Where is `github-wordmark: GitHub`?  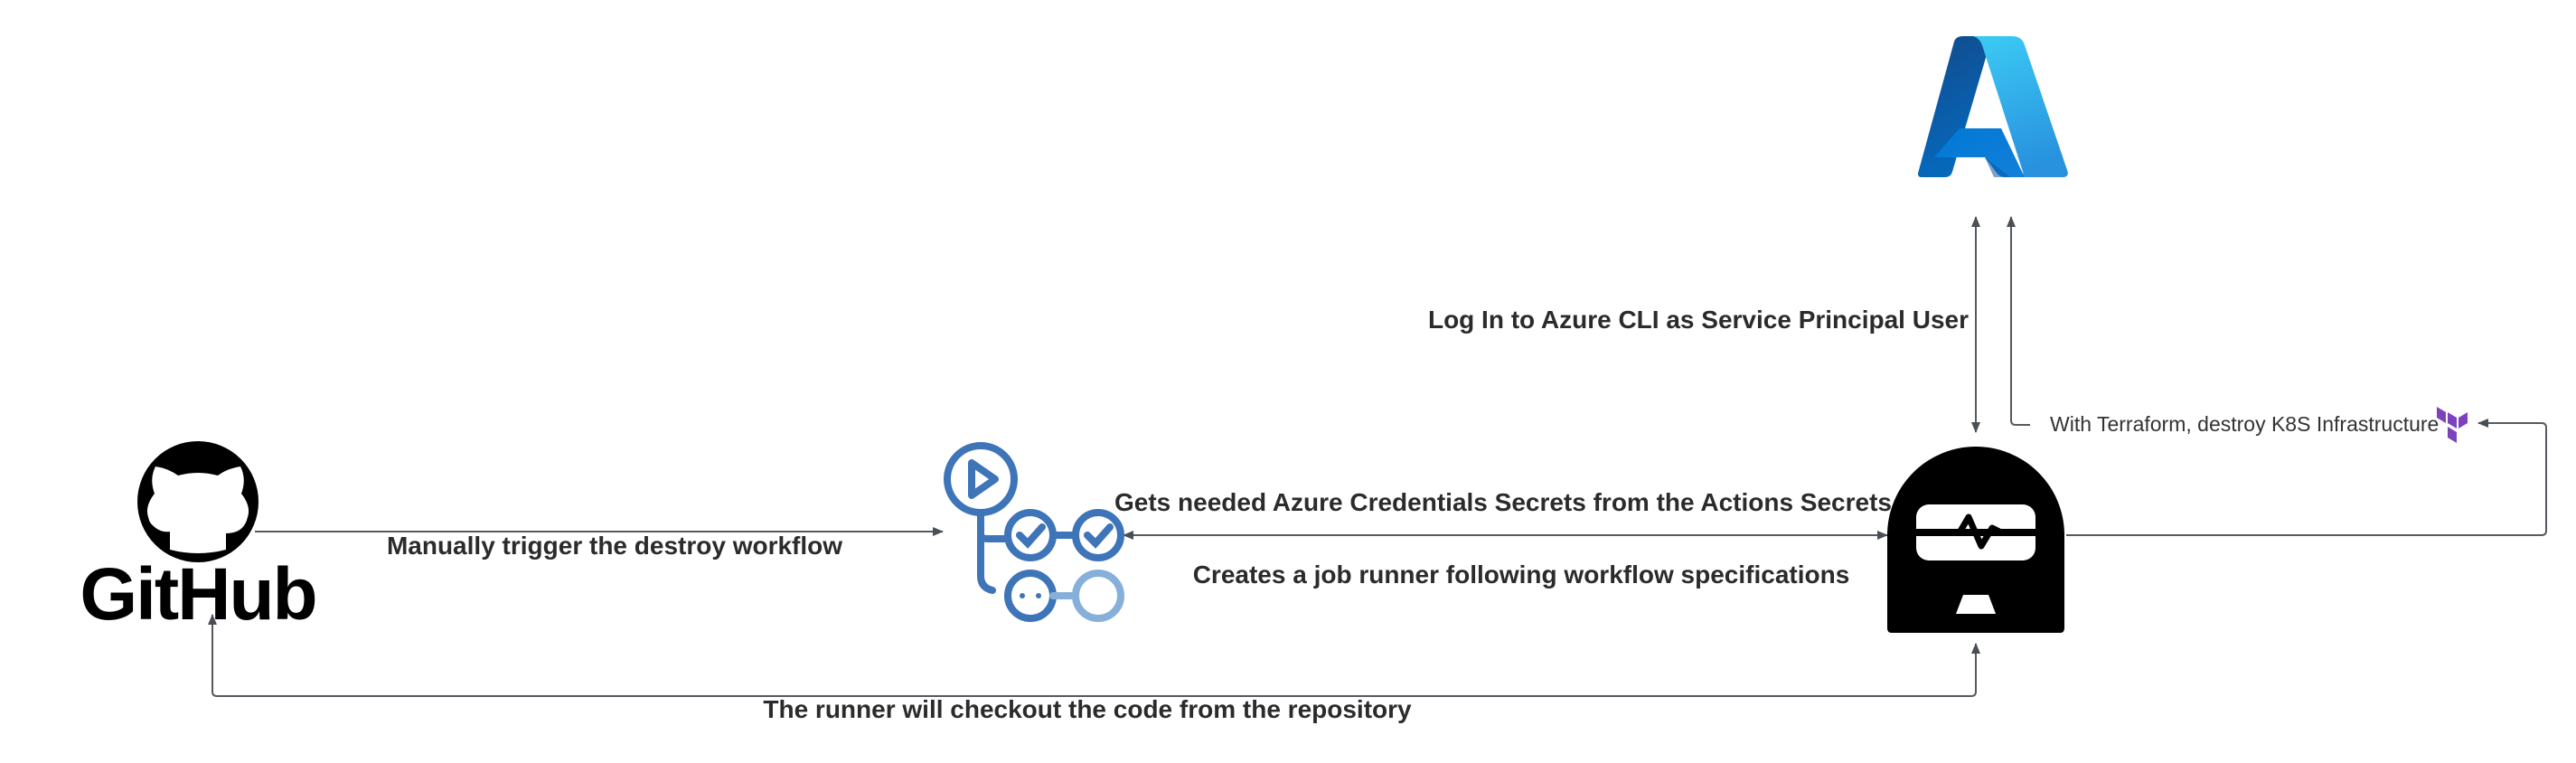
github-wordmark: GitHub is located at coordinates (198, 594).